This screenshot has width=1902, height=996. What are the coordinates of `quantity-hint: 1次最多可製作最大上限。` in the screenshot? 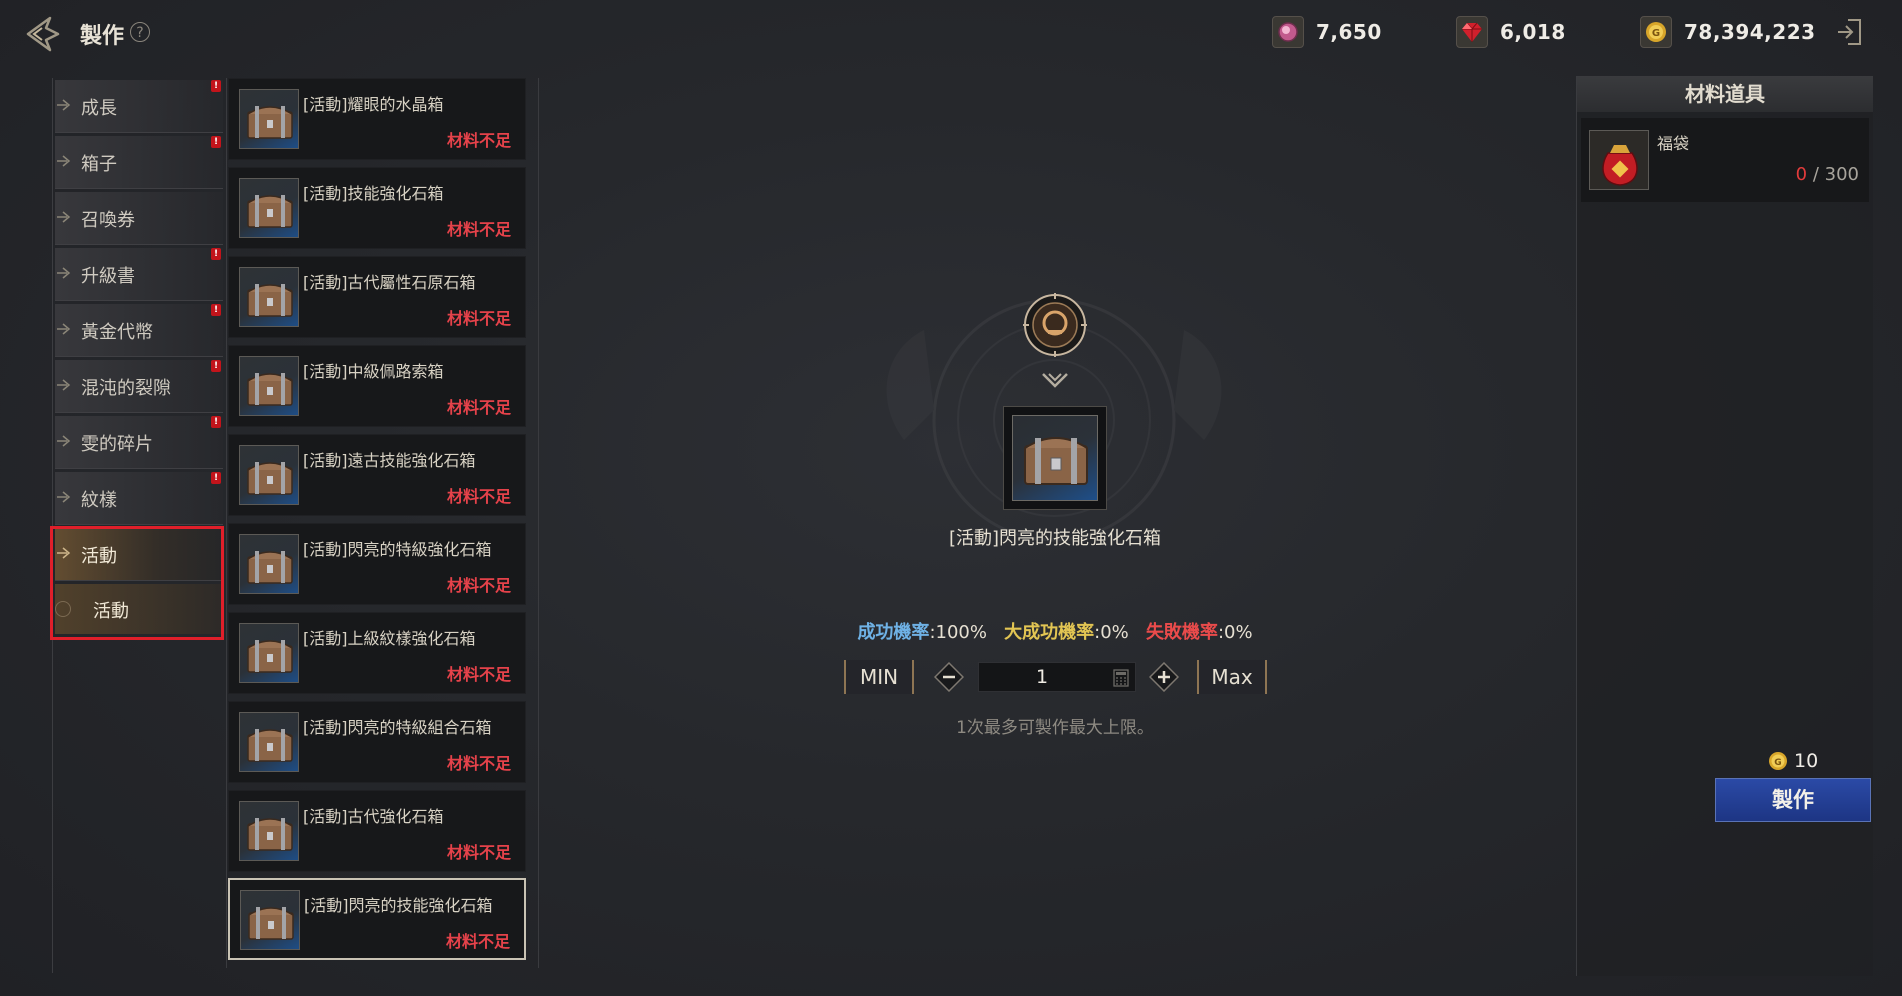 It's located at (1055, 728).